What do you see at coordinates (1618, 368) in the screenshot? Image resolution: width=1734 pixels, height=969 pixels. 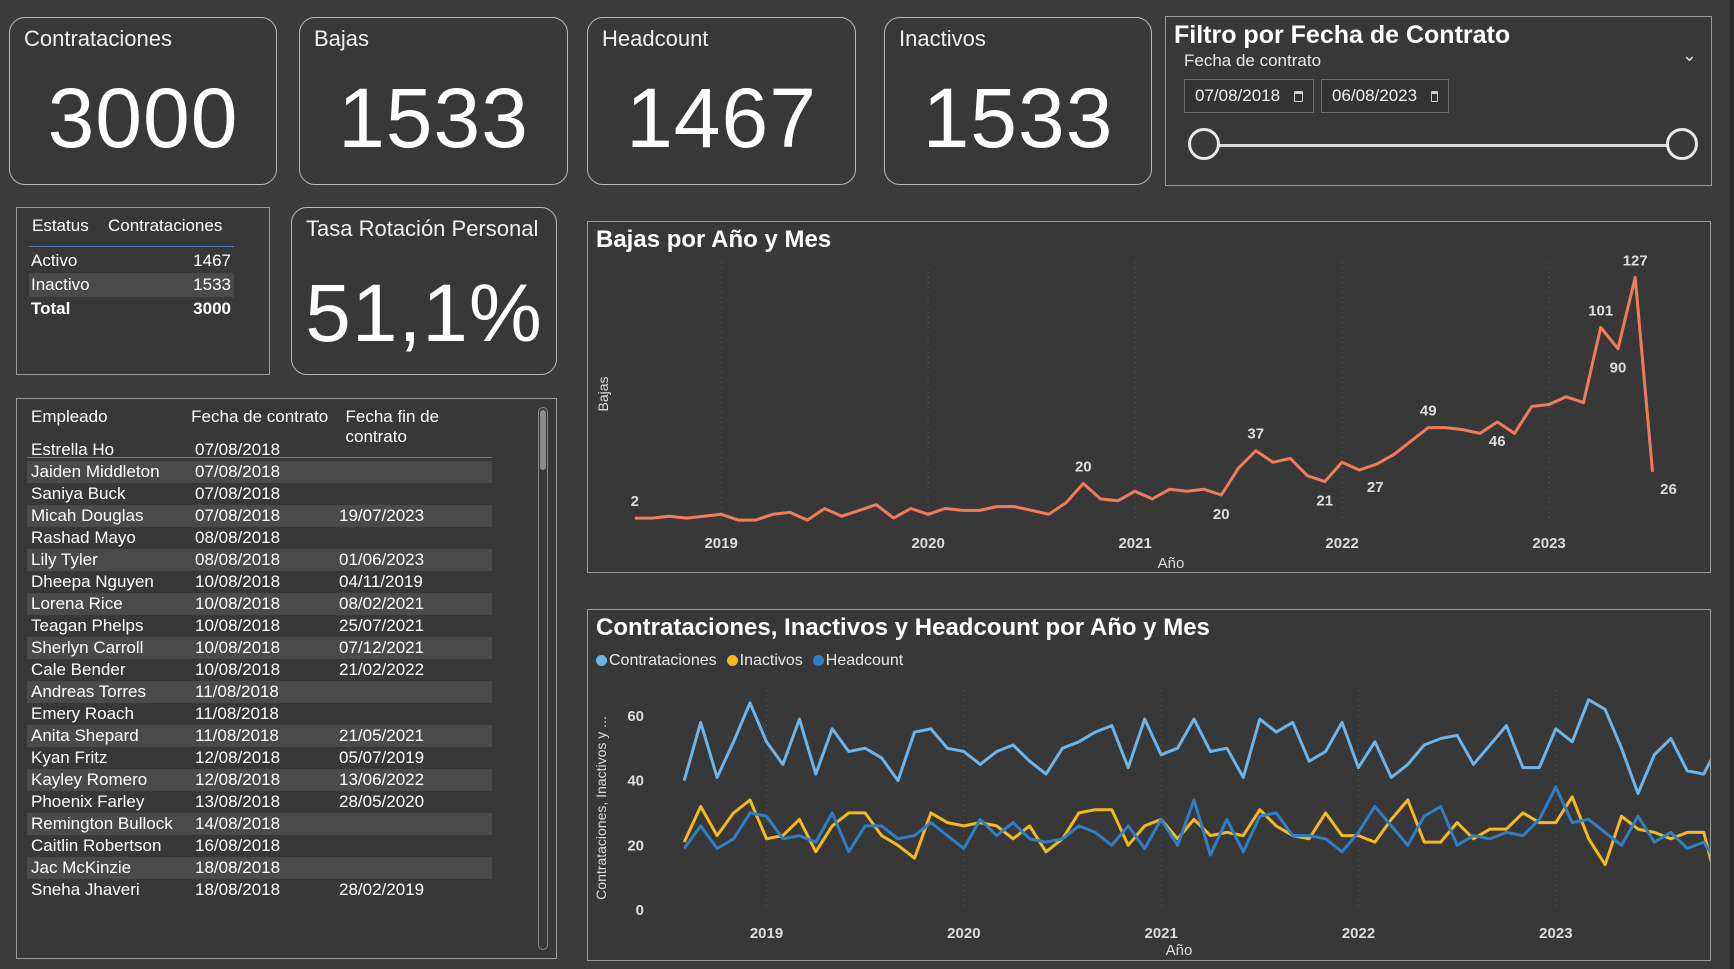 I see `data-label: 90` at bounding box center [1618, 368].